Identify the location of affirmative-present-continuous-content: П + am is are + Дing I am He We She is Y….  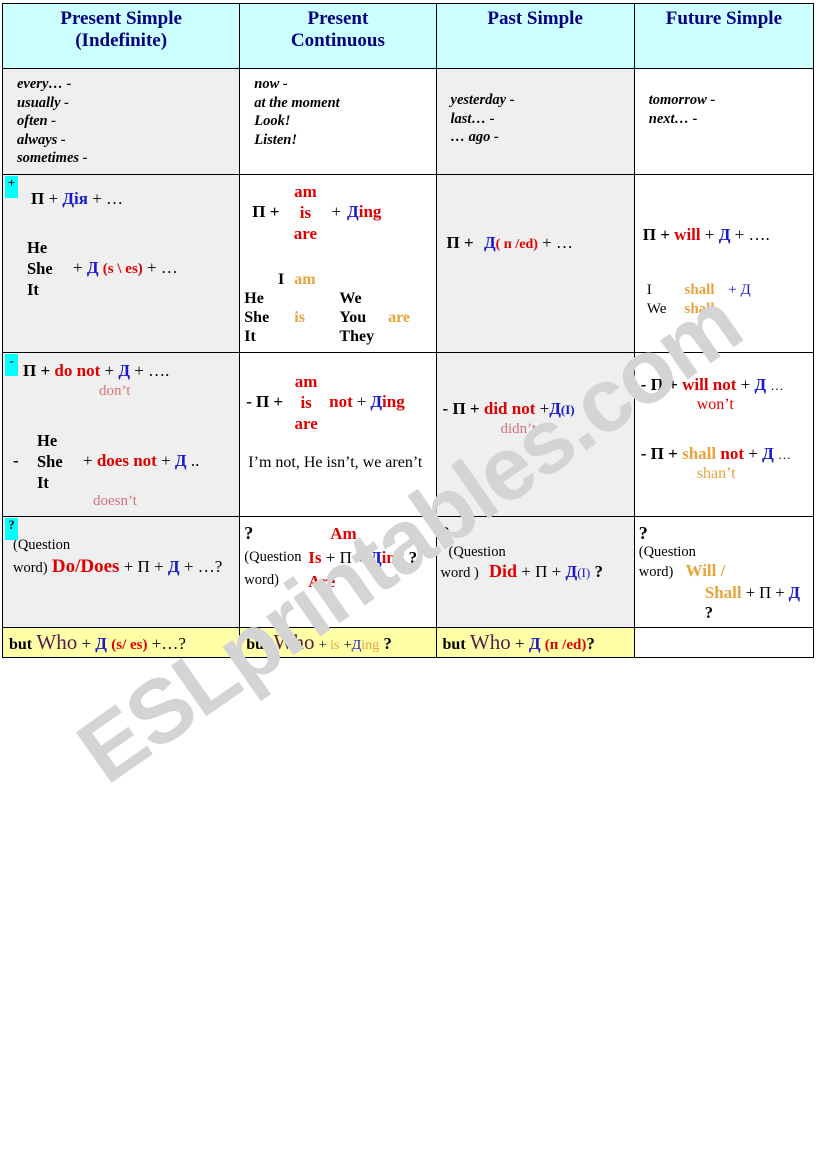
(337, 263).